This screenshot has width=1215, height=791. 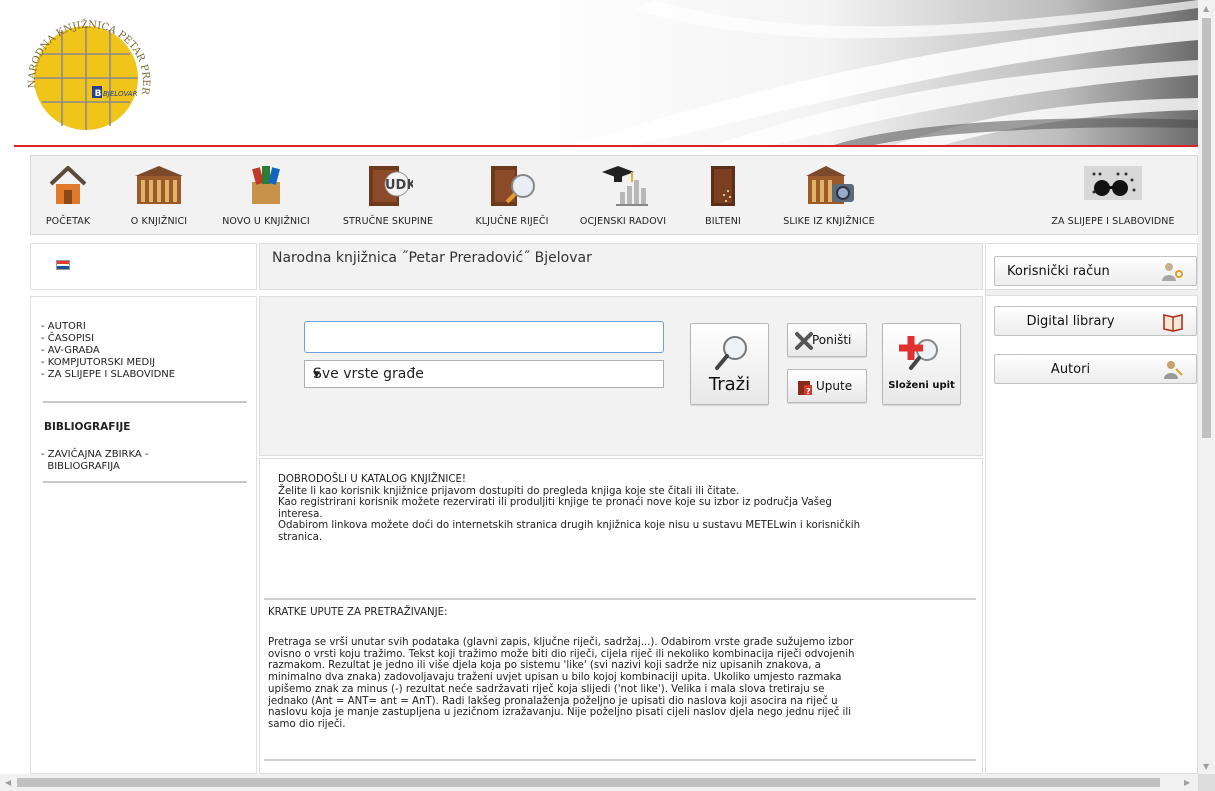 I want to click on advanced-search-button: Složeni upit, so click(x=921, y=364).